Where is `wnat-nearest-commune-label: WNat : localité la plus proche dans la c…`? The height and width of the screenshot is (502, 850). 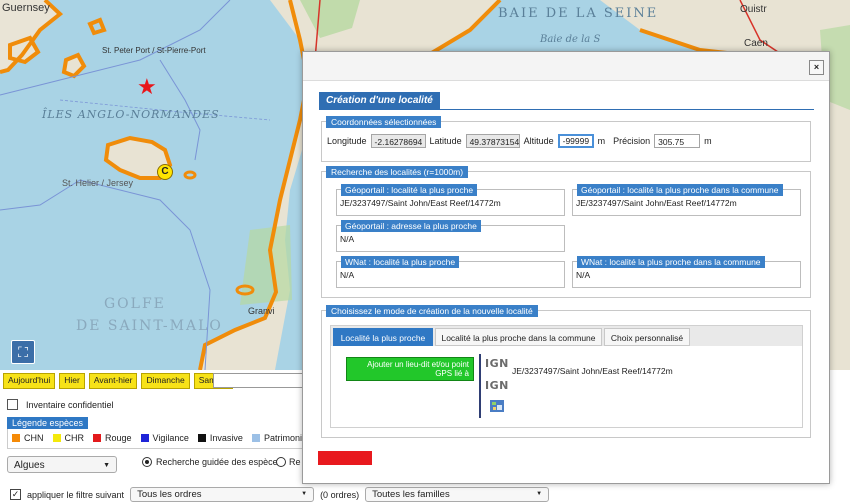 wnat-nearest-commune-label: WNat : localité la plus proche dans la c… is located at coordinates (671, 262).